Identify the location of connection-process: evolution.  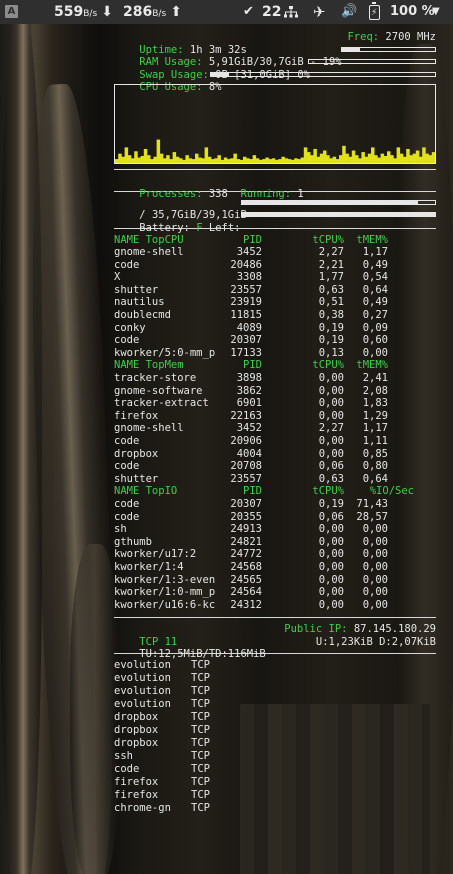
(142, 691).